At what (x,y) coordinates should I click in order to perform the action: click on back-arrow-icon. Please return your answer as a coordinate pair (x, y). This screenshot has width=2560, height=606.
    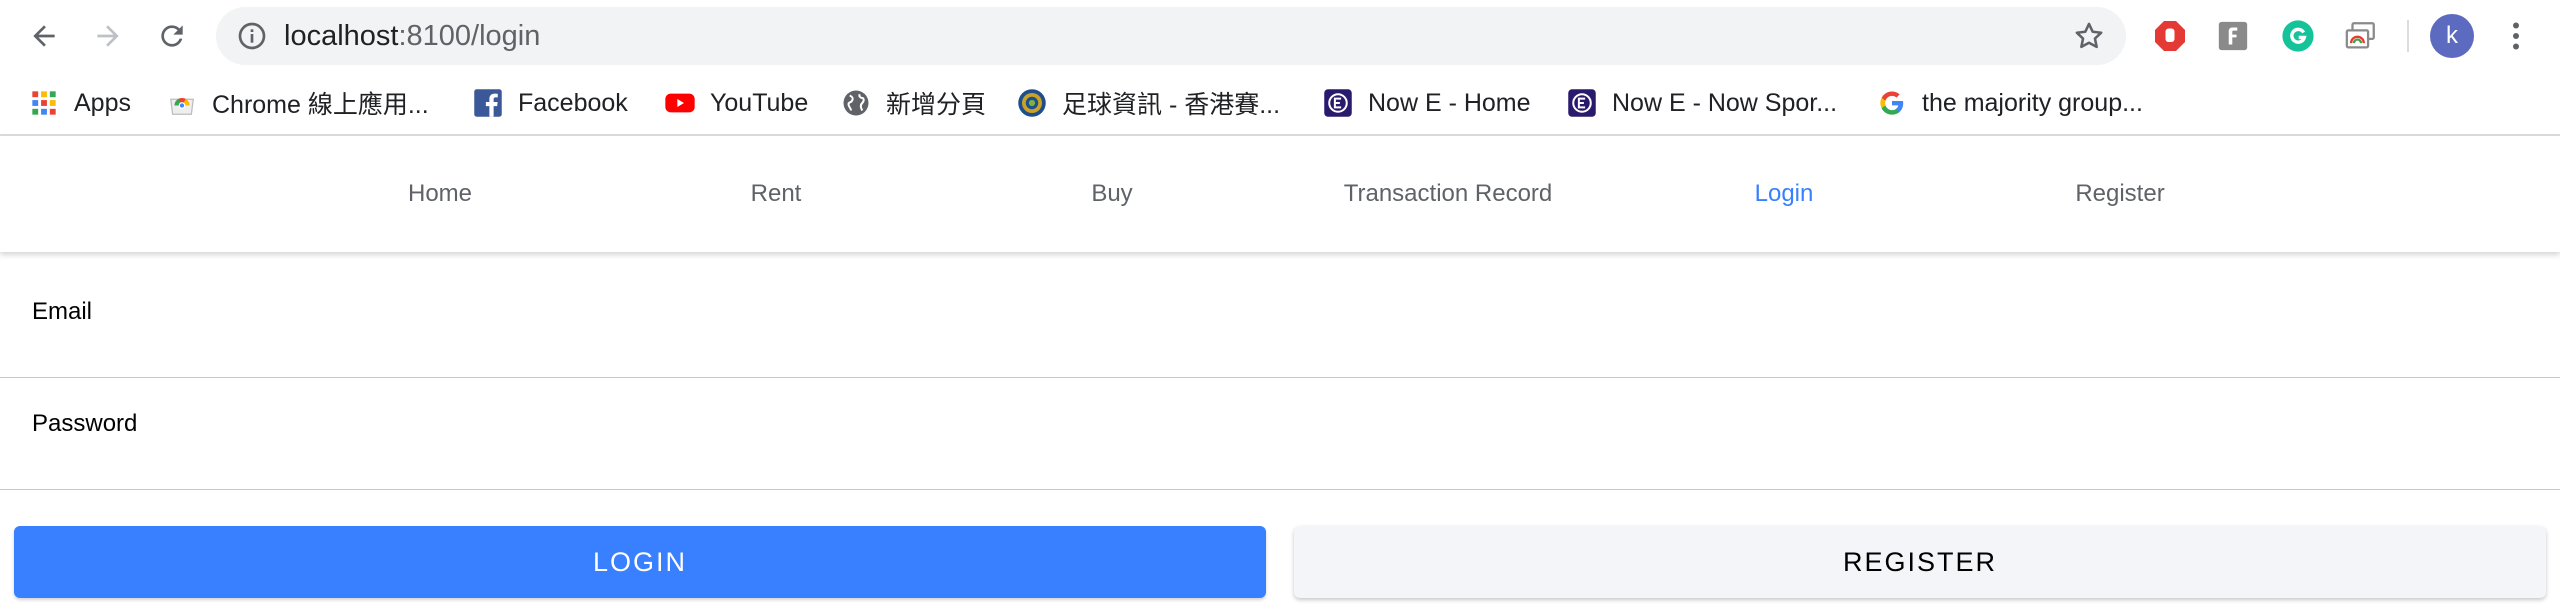
    Looking at the image, I should click on (44, 36).